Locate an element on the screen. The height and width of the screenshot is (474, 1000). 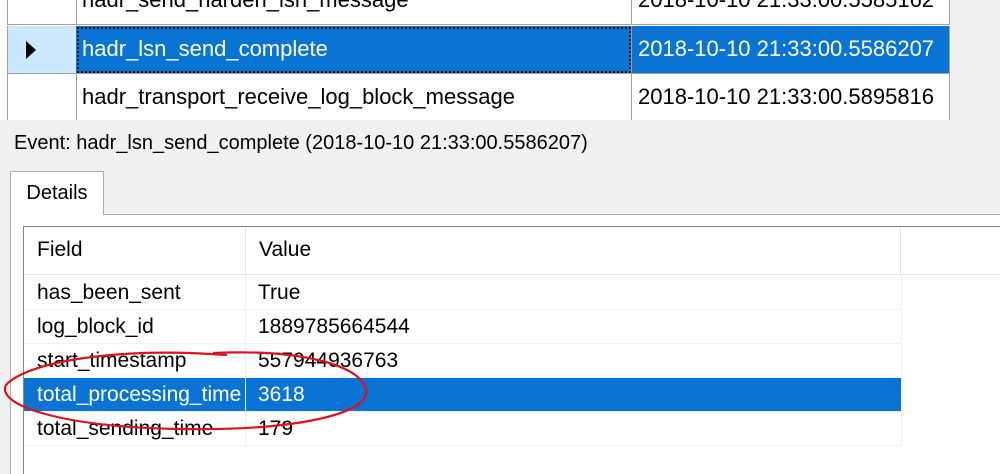
value-cell: 179 is located at coordinates (574, 429).